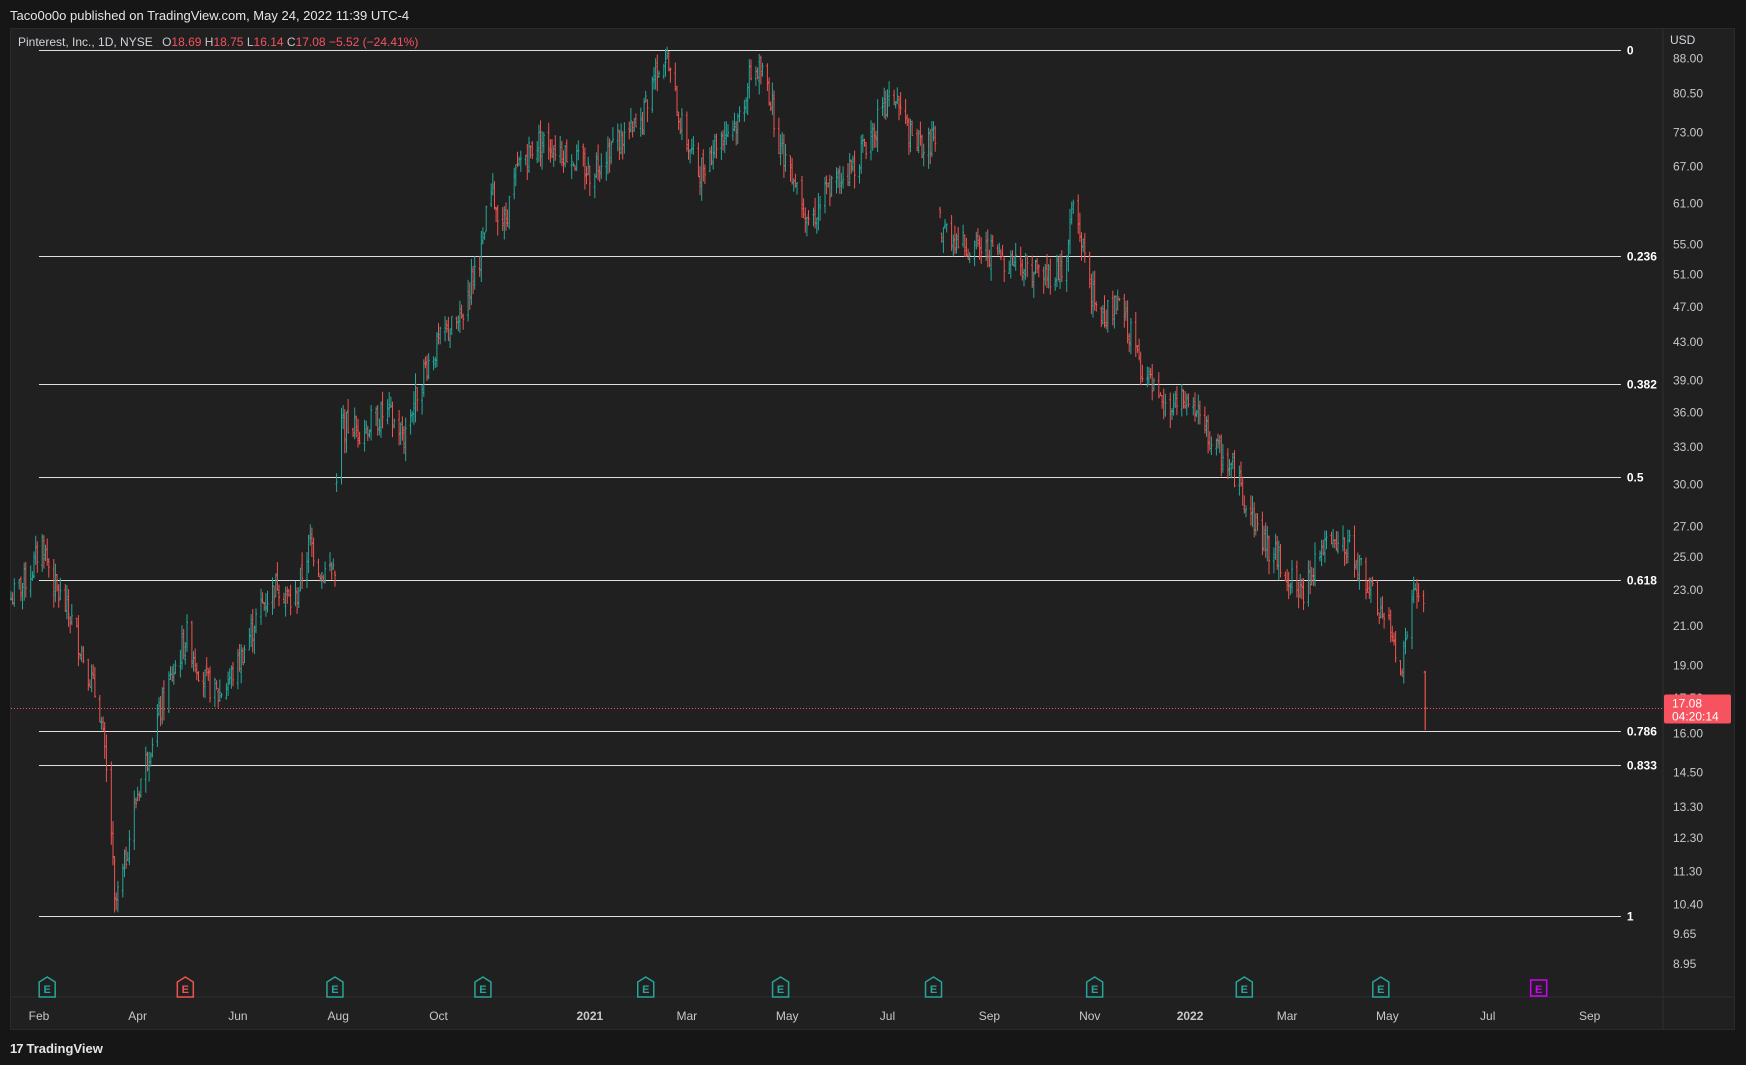 This screenshot has width=1746, height=1065. Describe the element at coordinates (1688, 132) in the screenshot. I see `price-tick-label: 73.00` at that location.